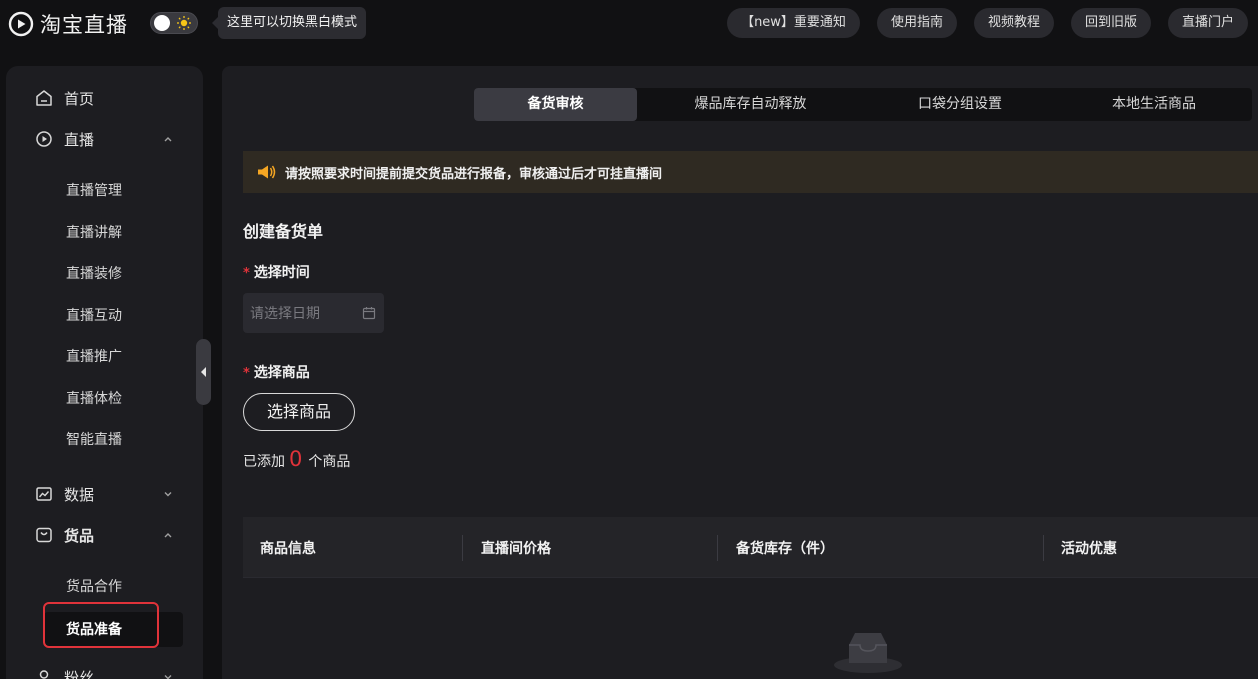 The width and height of the screenshot is (1258, 679). Describe the element at coordinates (84, 25) in the screenshot. I see `logo-text: 淘宝直播` at that location.